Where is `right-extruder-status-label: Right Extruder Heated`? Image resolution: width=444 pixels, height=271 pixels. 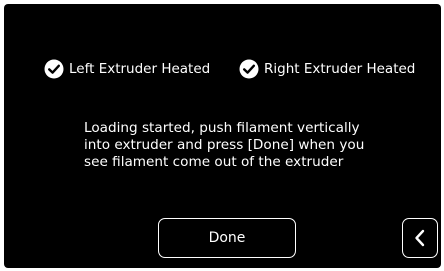
right-extruder-status-label: Right Extruder Heated is located at coordinates (340, 69).